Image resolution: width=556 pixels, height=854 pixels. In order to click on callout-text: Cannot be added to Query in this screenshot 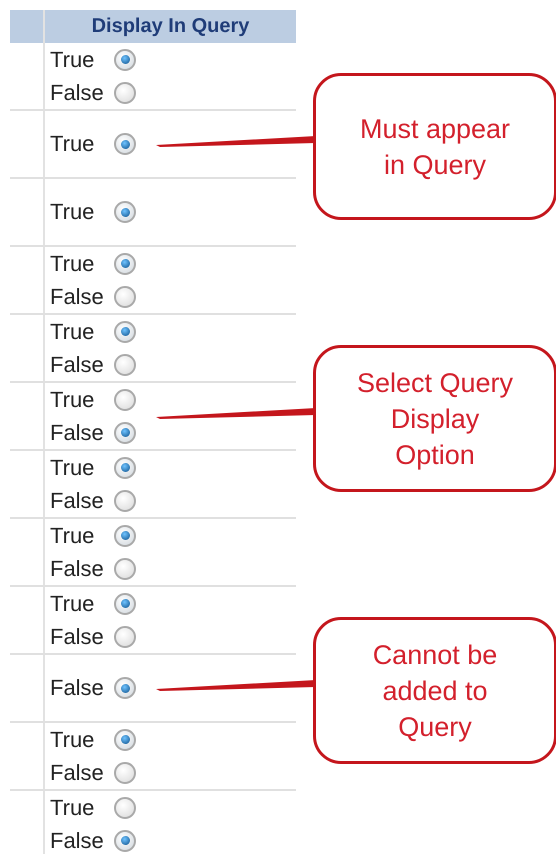, I will do `click(435, 691)`.